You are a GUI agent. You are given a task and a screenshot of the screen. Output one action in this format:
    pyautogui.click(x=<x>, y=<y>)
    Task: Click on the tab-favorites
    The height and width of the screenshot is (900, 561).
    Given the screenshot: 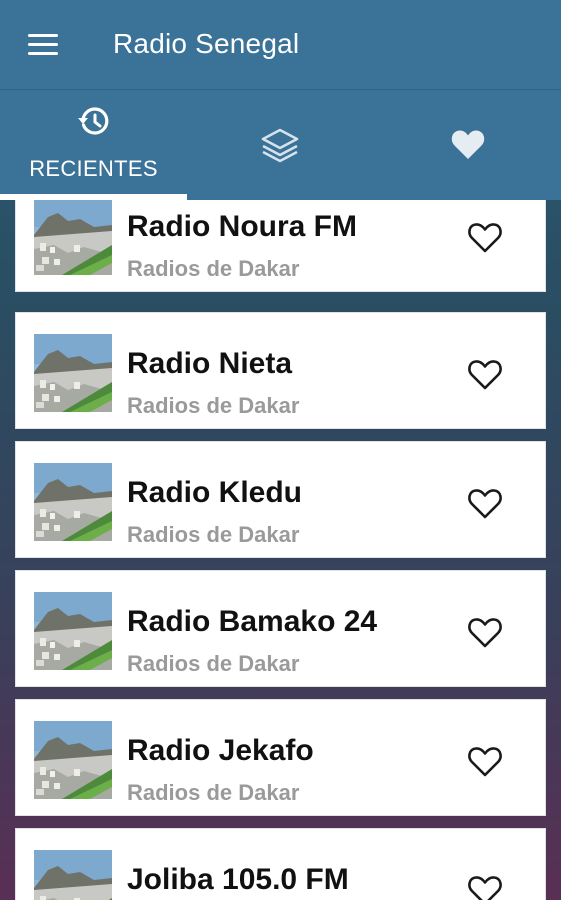 What is the action you would take?
    pyautogui.click(x=467, y=145)
    